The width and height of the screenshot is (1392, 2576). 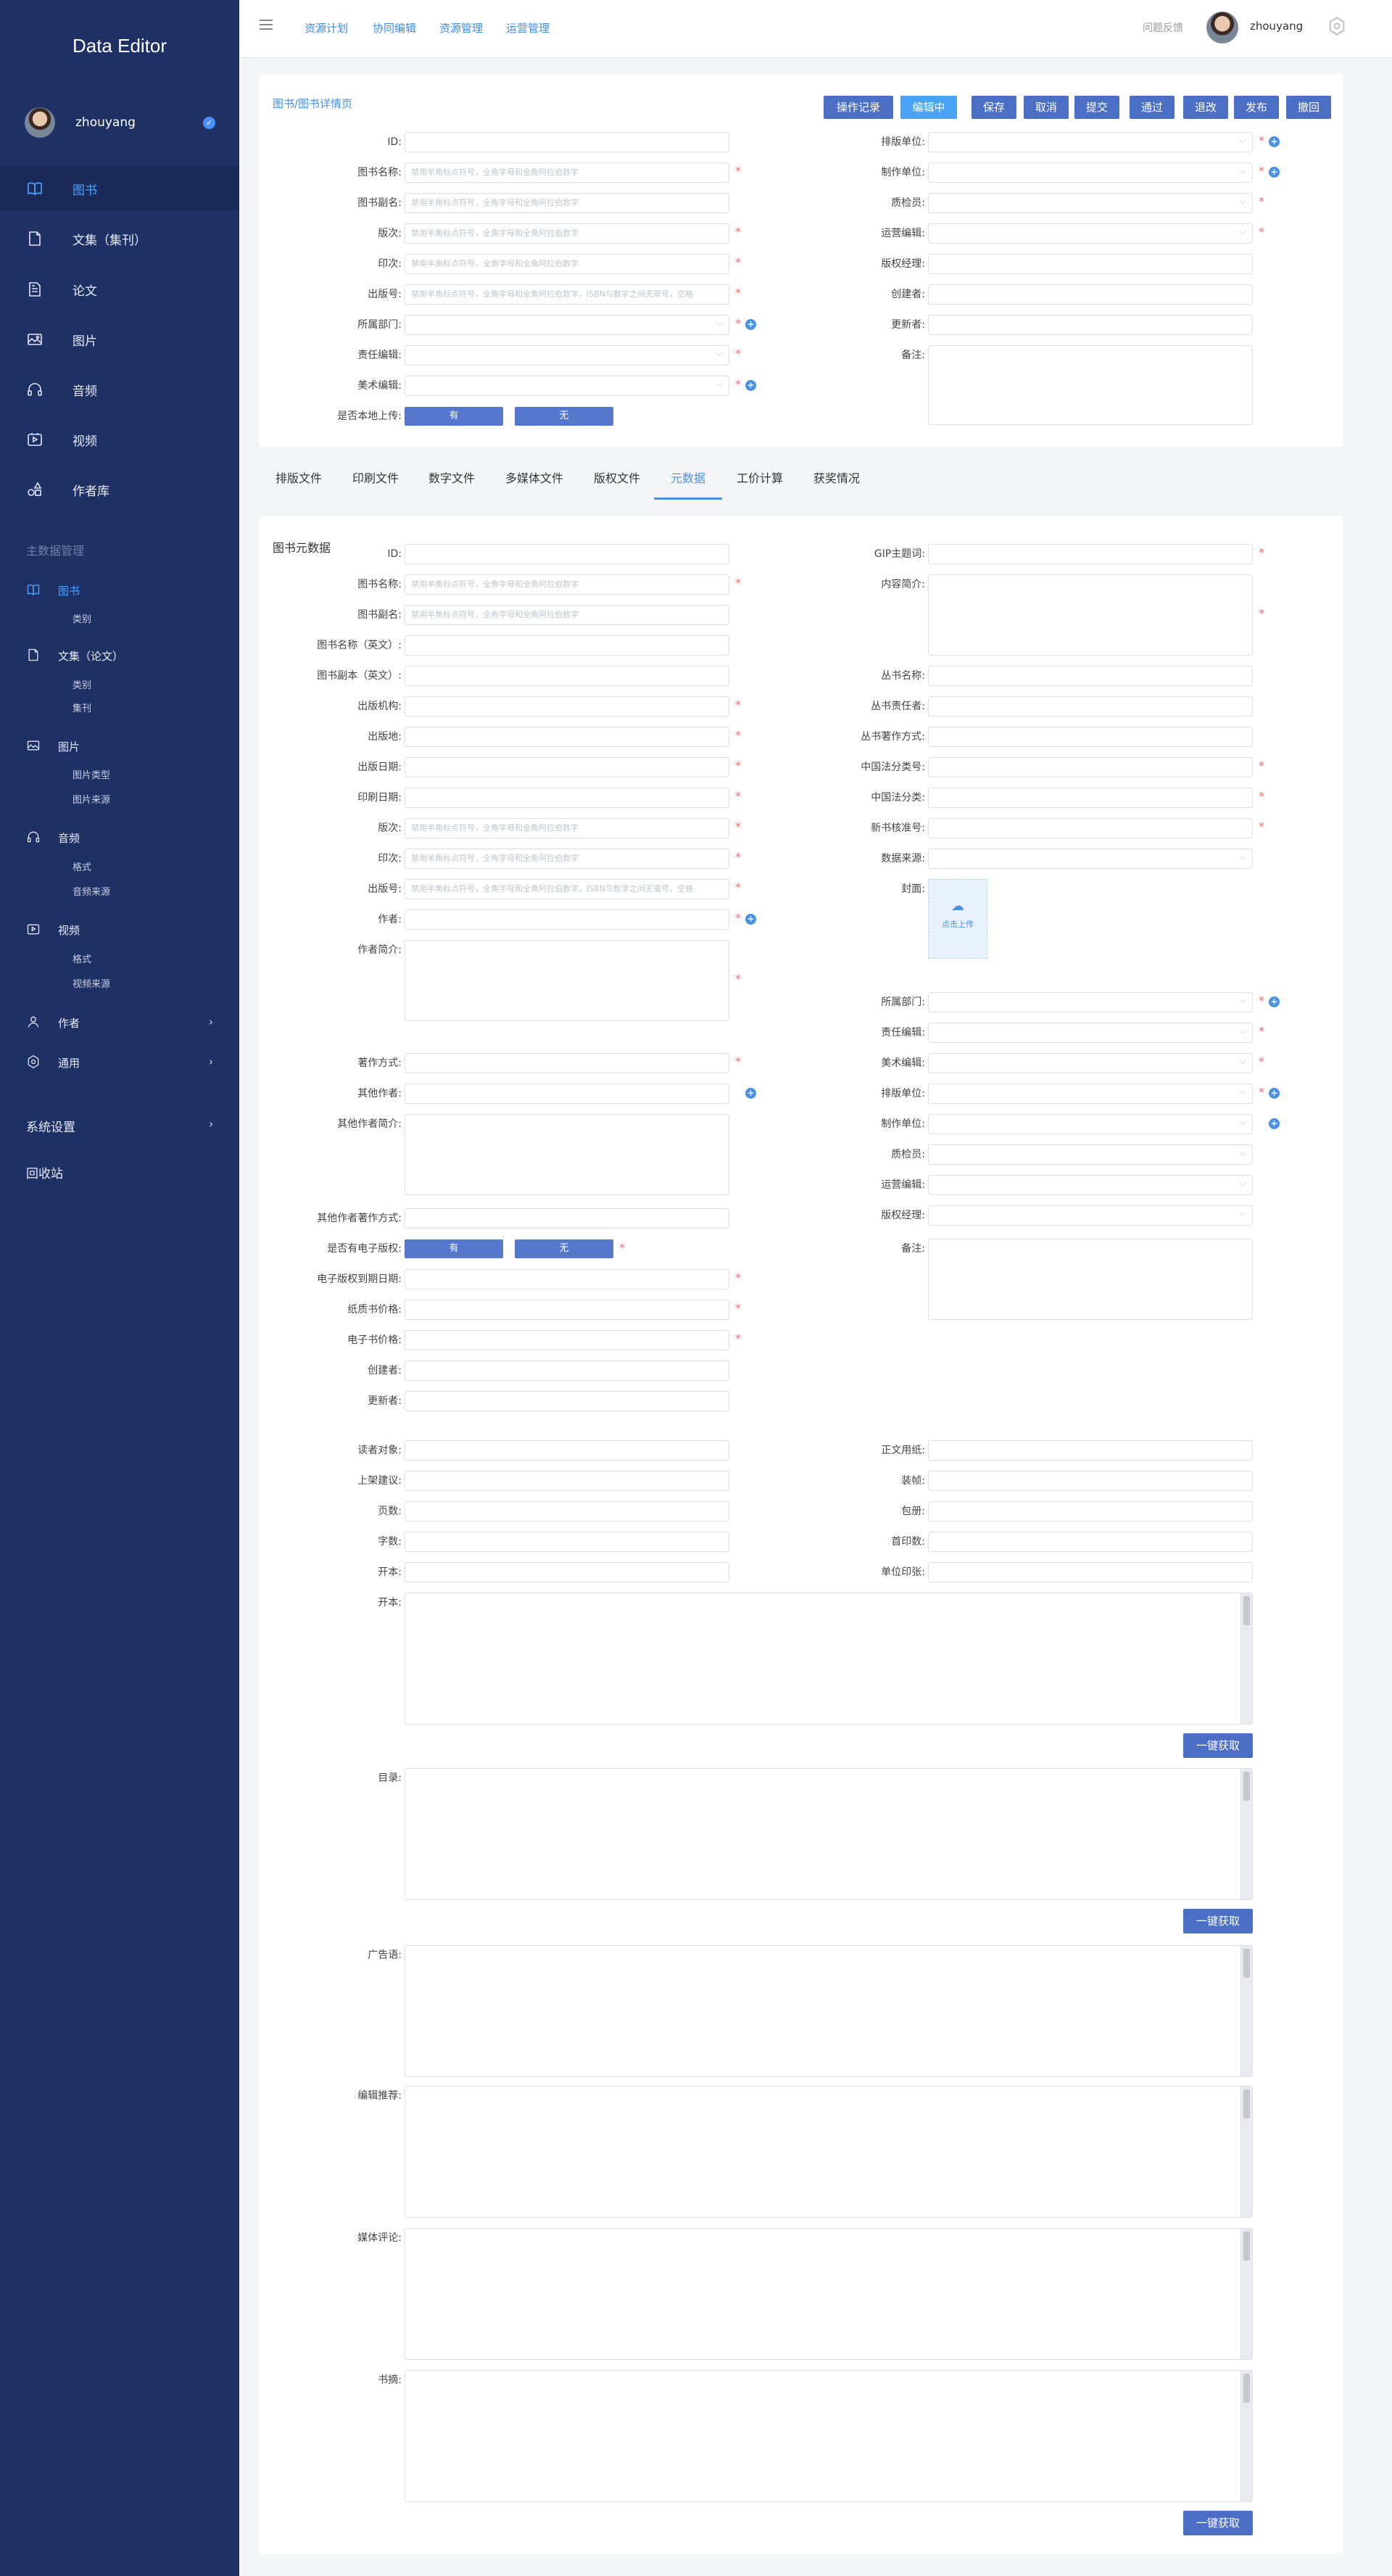 What do you see at coordinates (461, 28) in the screenshot?
I see `nav-link: 资源管理` at bounding box center [461, 28].